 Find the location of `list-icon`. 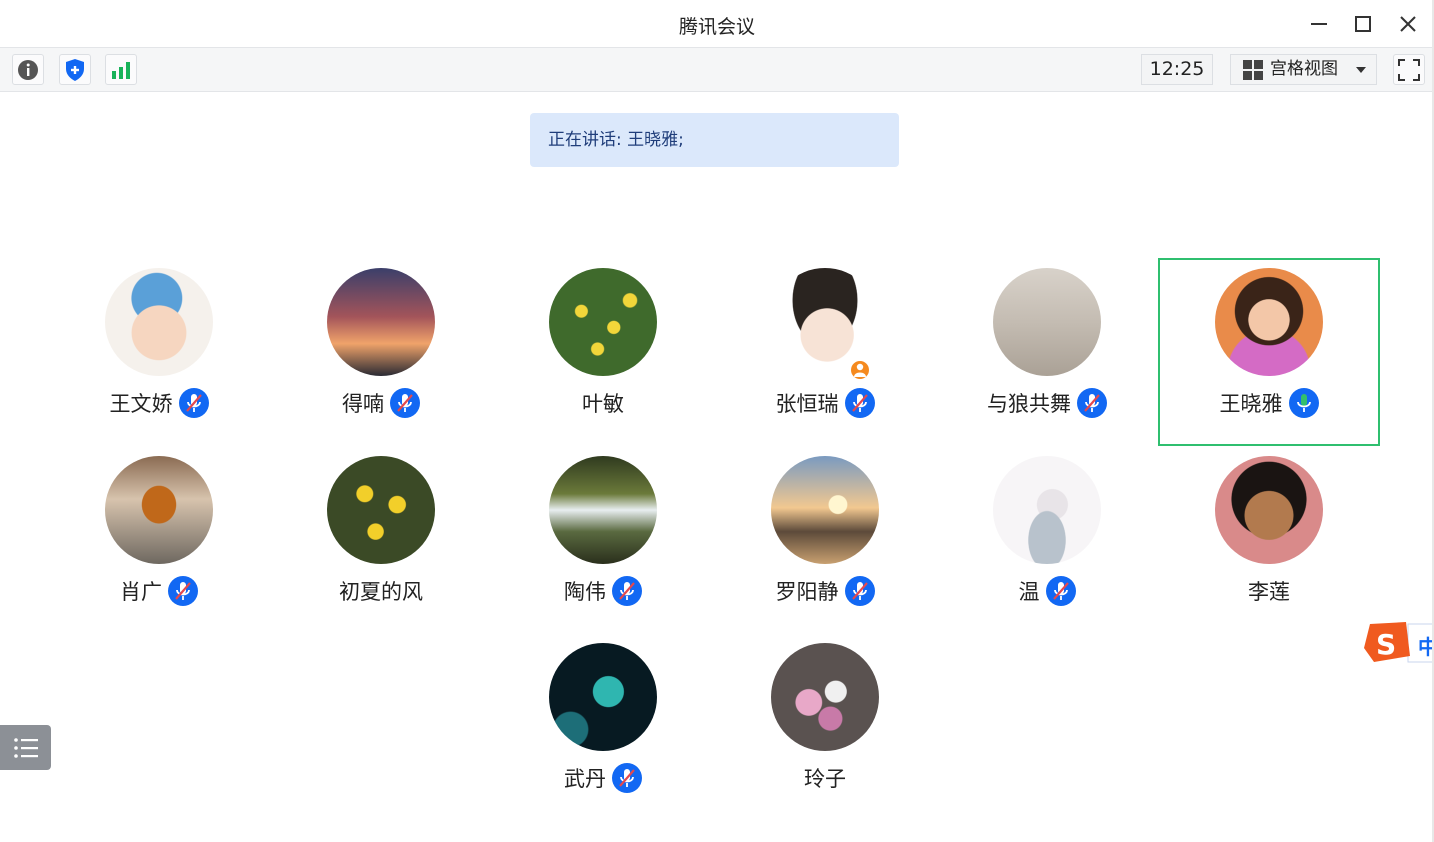

list-icon is located at coordinates (25, 747).